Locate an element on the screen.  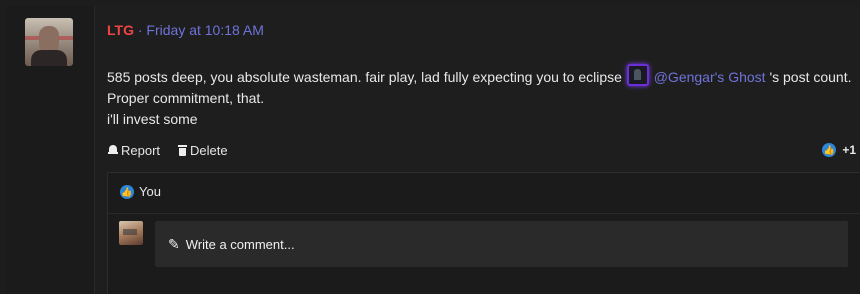
reaction-list: 👍 You is located at coordinates (140, 191).